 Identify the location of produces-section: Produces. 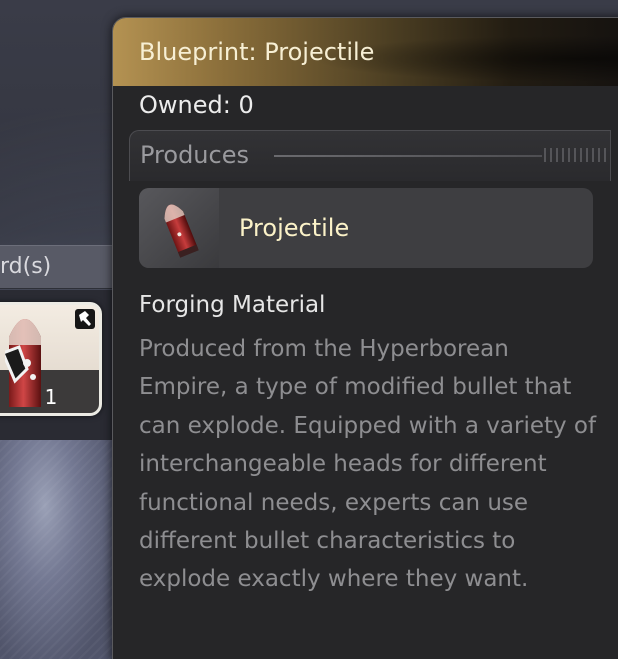
(370, 155).